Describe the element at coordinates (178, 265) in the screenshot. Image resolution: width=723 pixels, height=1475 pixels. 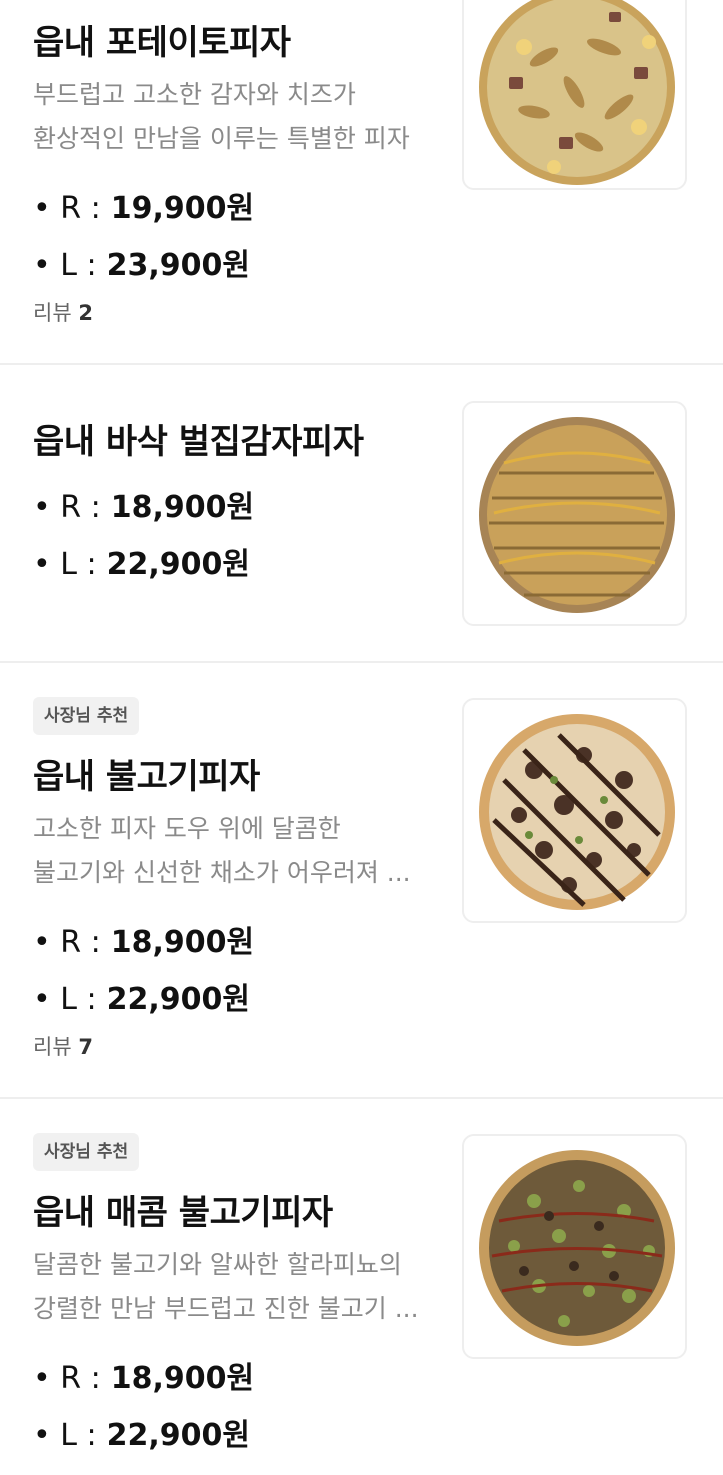
I see `price-amount: 23,900원` at that location.